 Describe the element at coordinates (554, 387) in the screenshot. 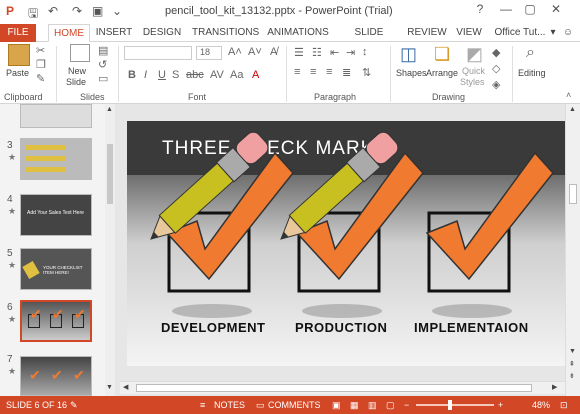

I see `scroll-right-icon: ▶` at that location.